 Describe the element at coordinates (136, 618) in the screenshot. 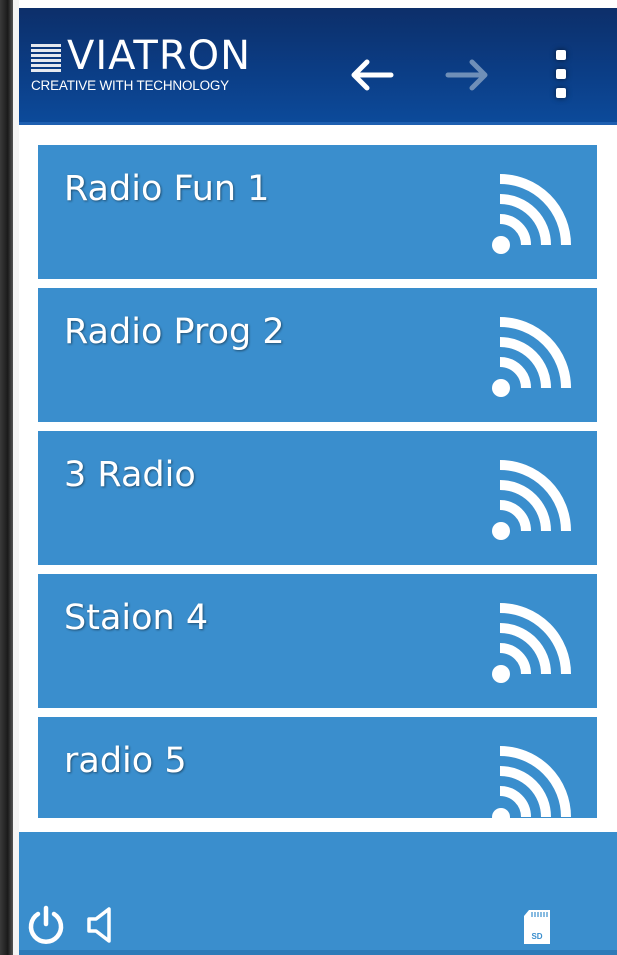

I see `station-label: Staion 4` at that location.